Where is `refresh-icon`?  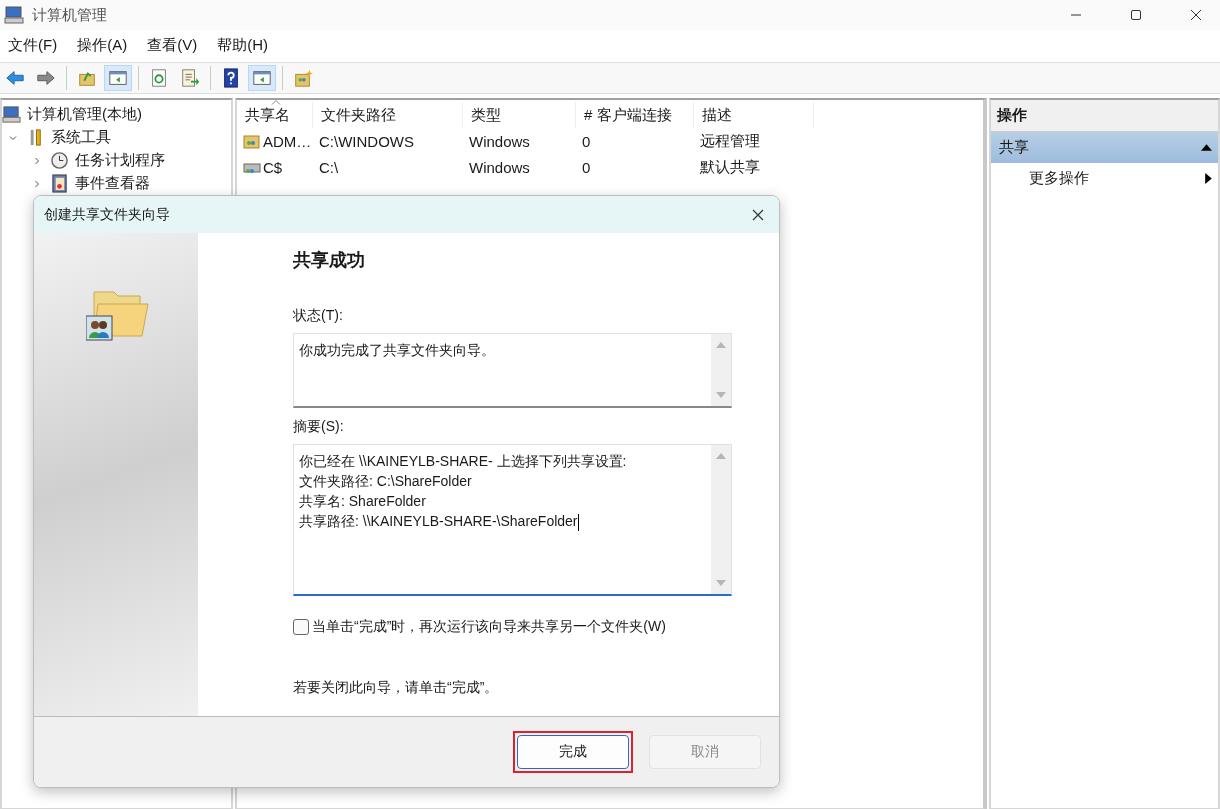
refresh-icon is located at coordinates (159, 78).